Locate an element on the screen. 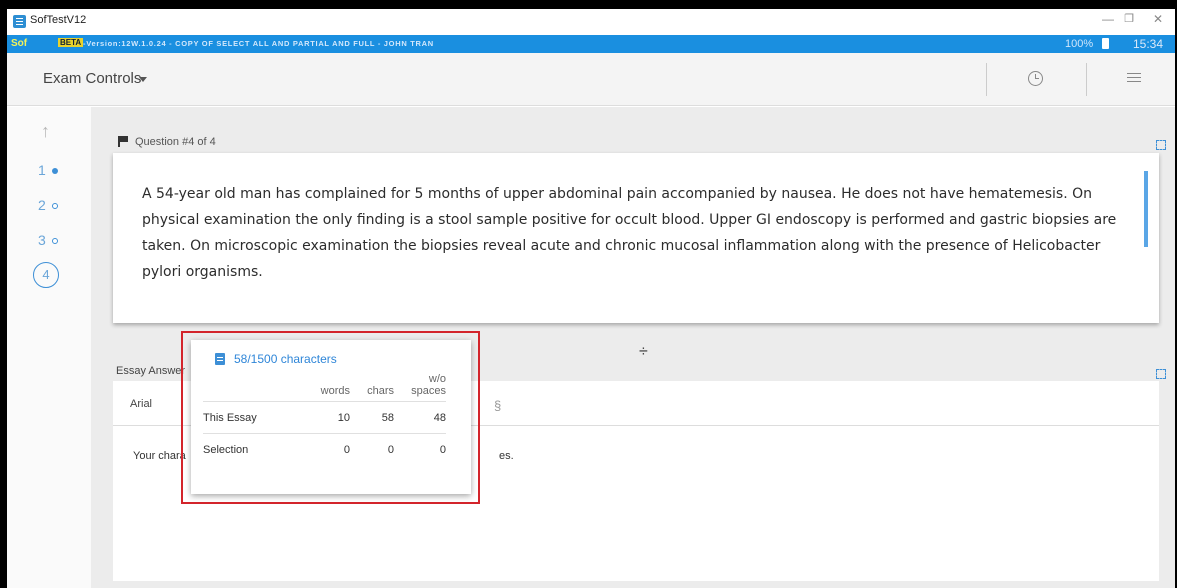  font-select: Arial is located at coordinates (141, 404).